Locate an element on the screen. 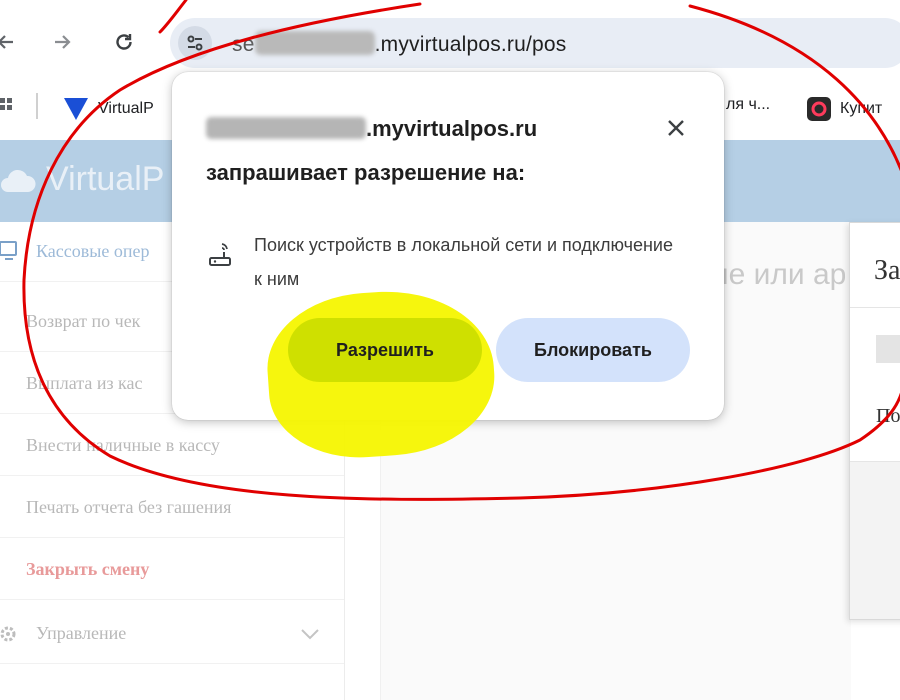  site-settings-button is located at coordinates (195, 43).